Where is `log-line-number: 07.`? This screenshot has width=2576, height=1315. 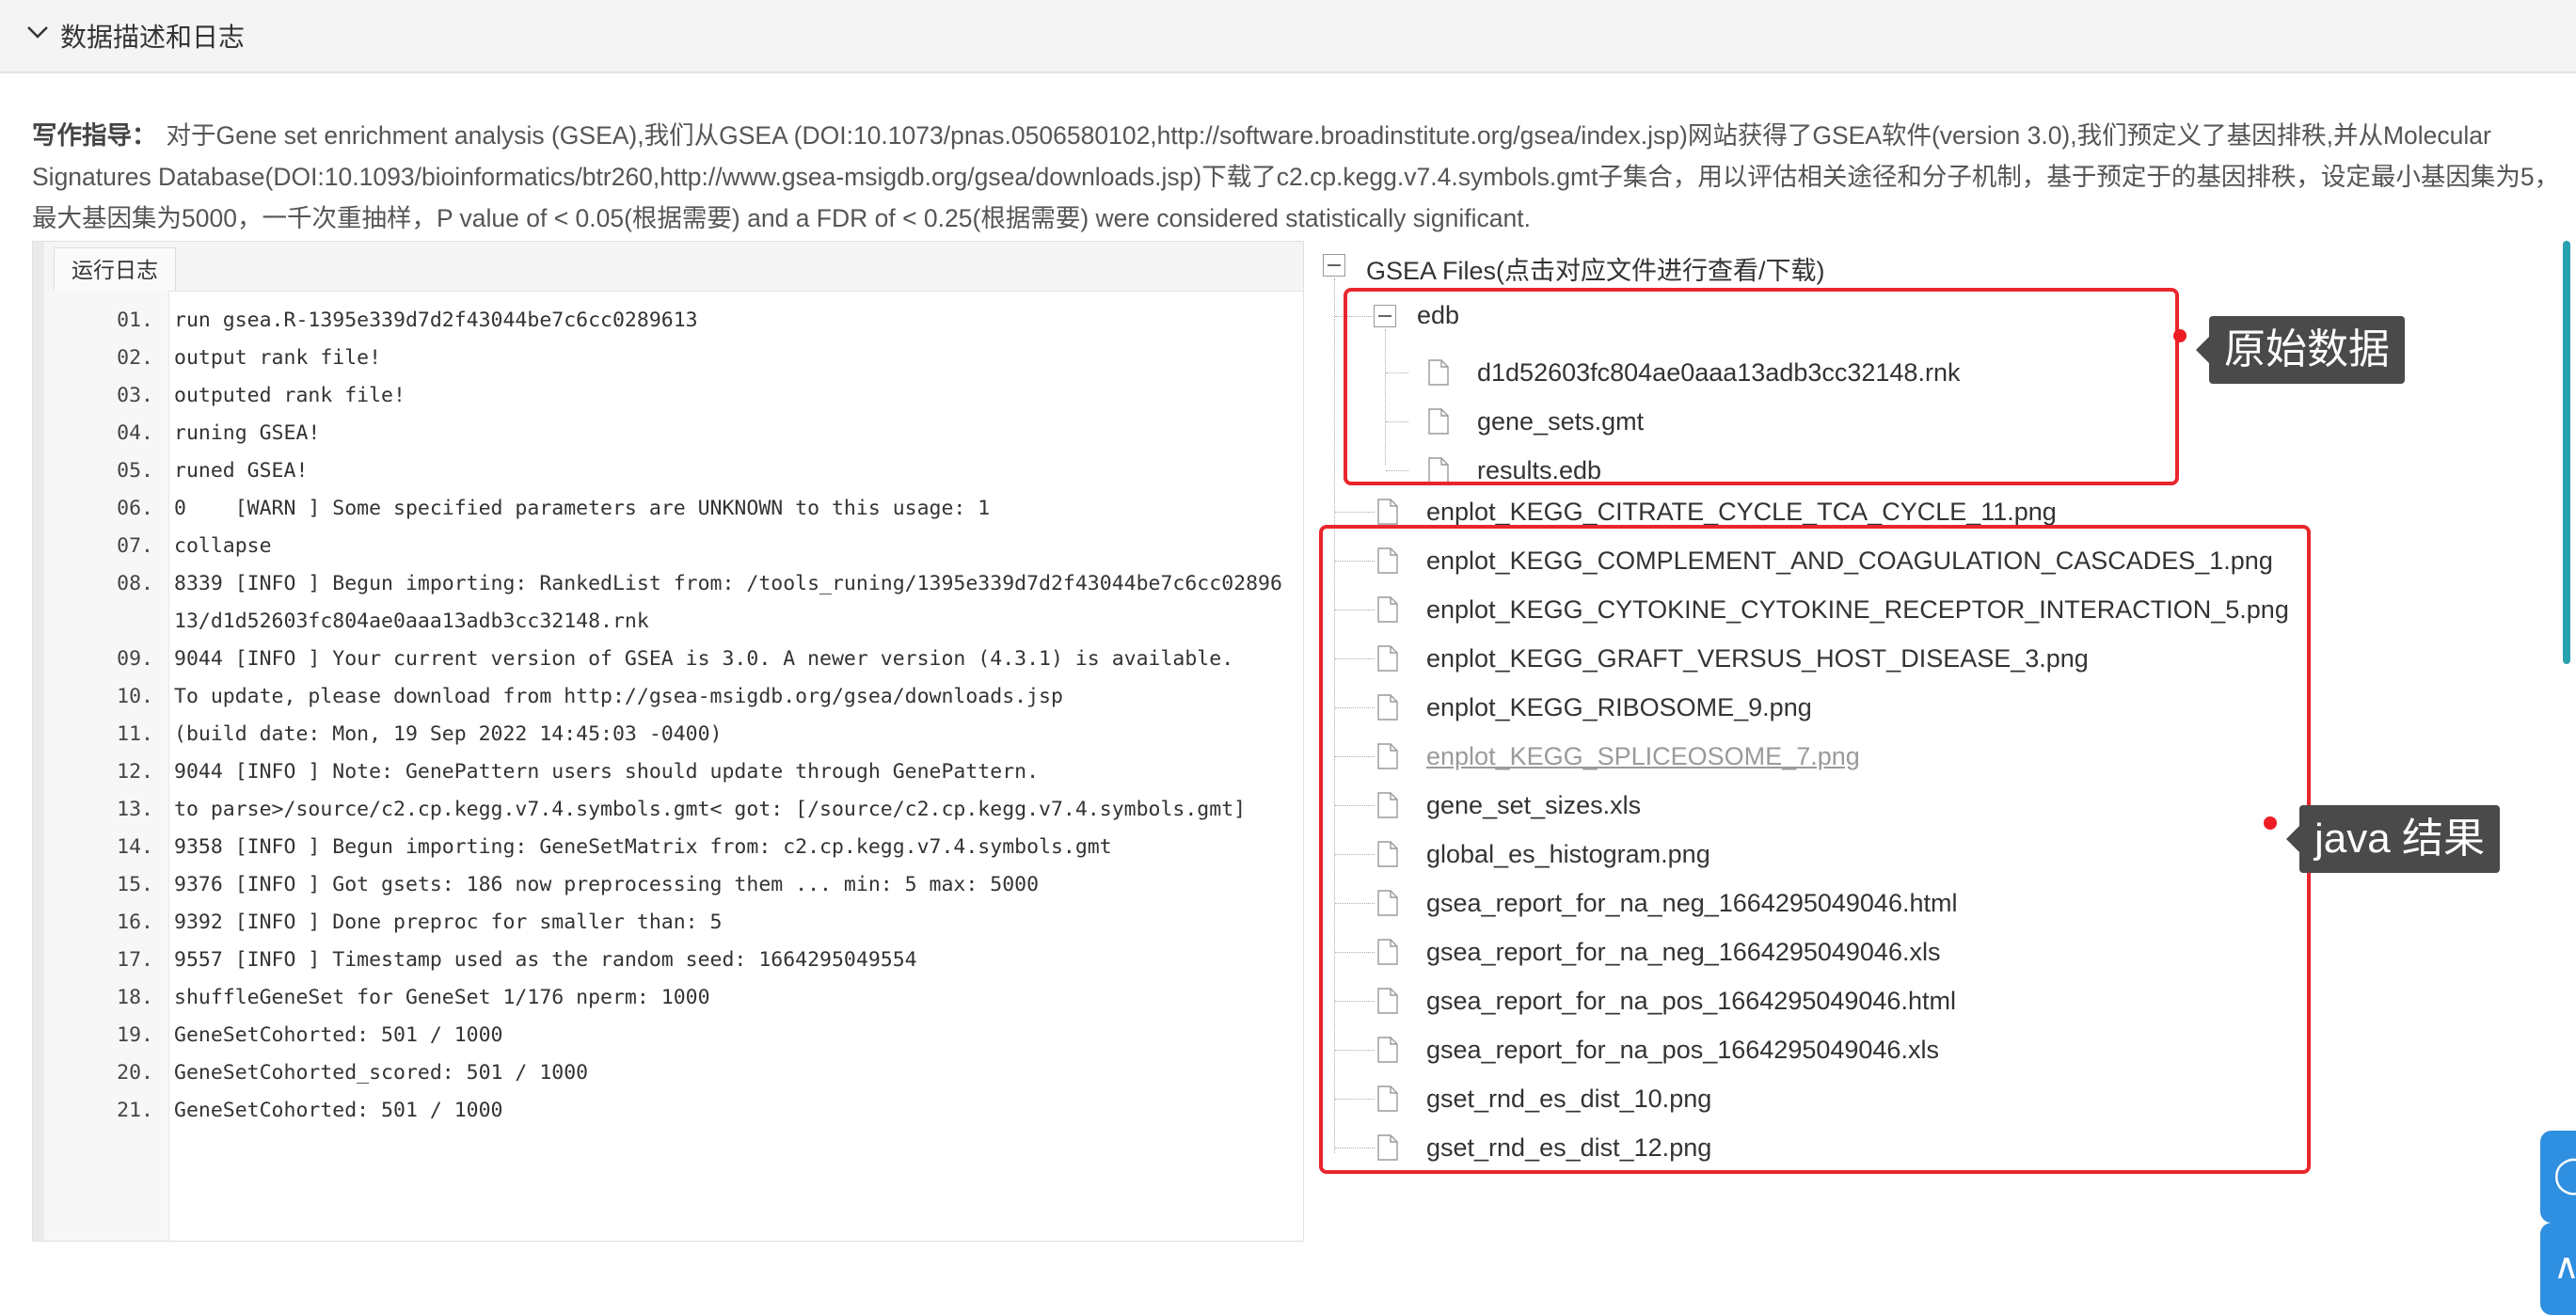 log-line-number: 07. is located at coordinates (135, 546).